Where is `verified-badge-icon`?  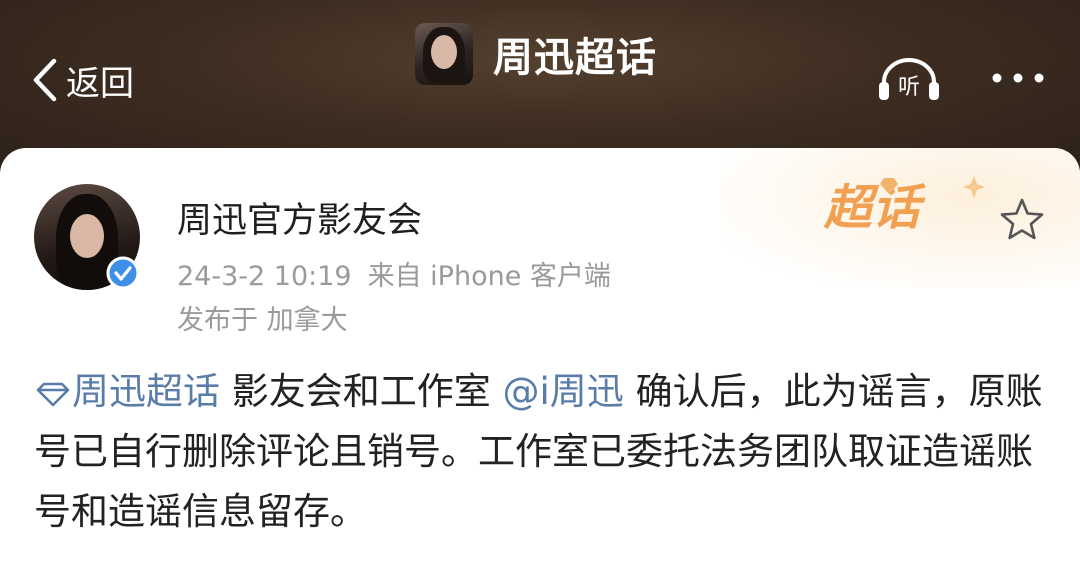
verified-badge-icon is located at coordinates (123, 273).